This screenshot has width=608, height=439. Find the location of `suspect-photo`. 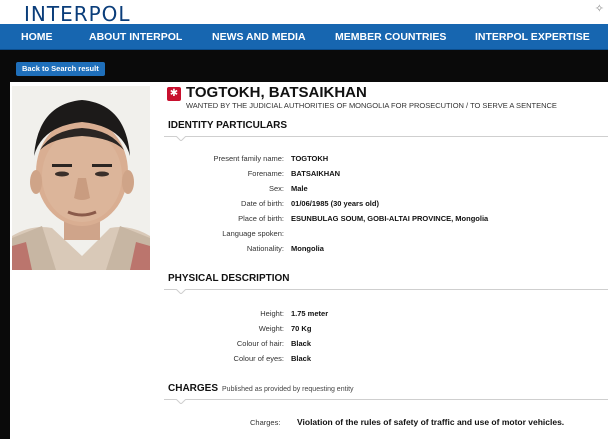

suspect-photo is located at coordinates (81, 178).